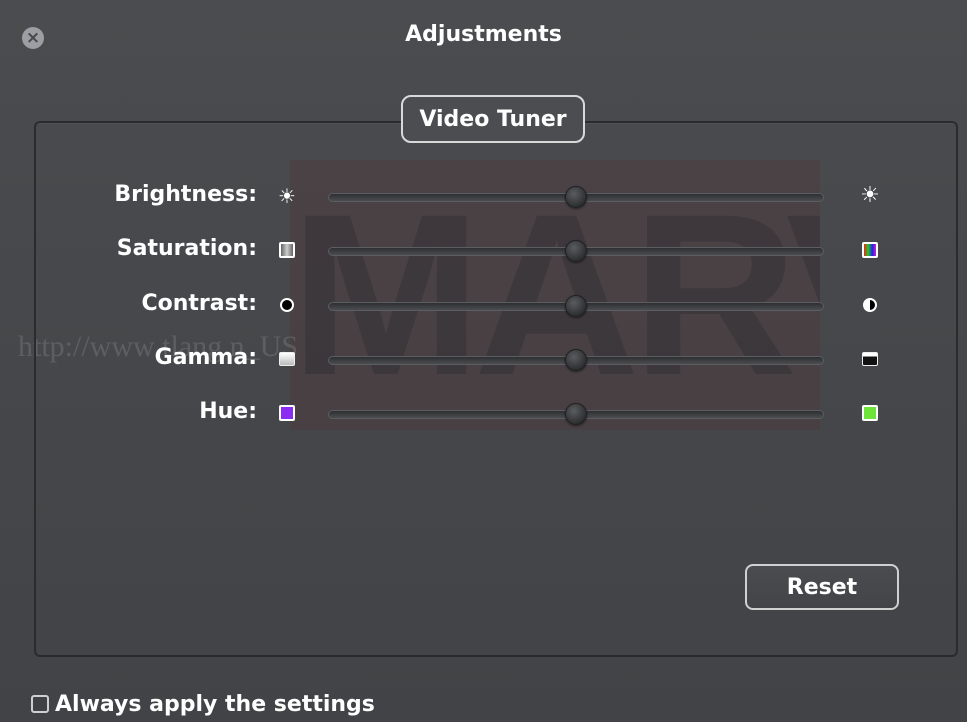  Describe the element at coordinates (483, 198) in the screenshot. I see `slider-row-brightness: Brightness: ☀ ☀` at that location.